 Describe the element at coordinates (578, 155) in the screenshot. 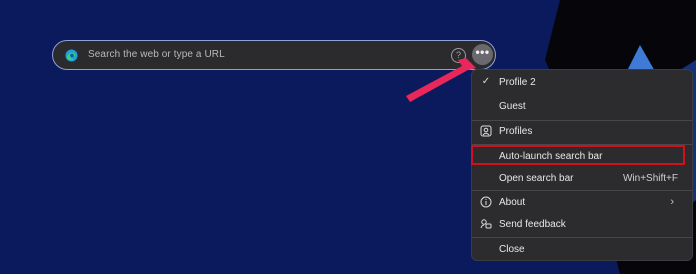

I see `highlight-annotation` at that location.